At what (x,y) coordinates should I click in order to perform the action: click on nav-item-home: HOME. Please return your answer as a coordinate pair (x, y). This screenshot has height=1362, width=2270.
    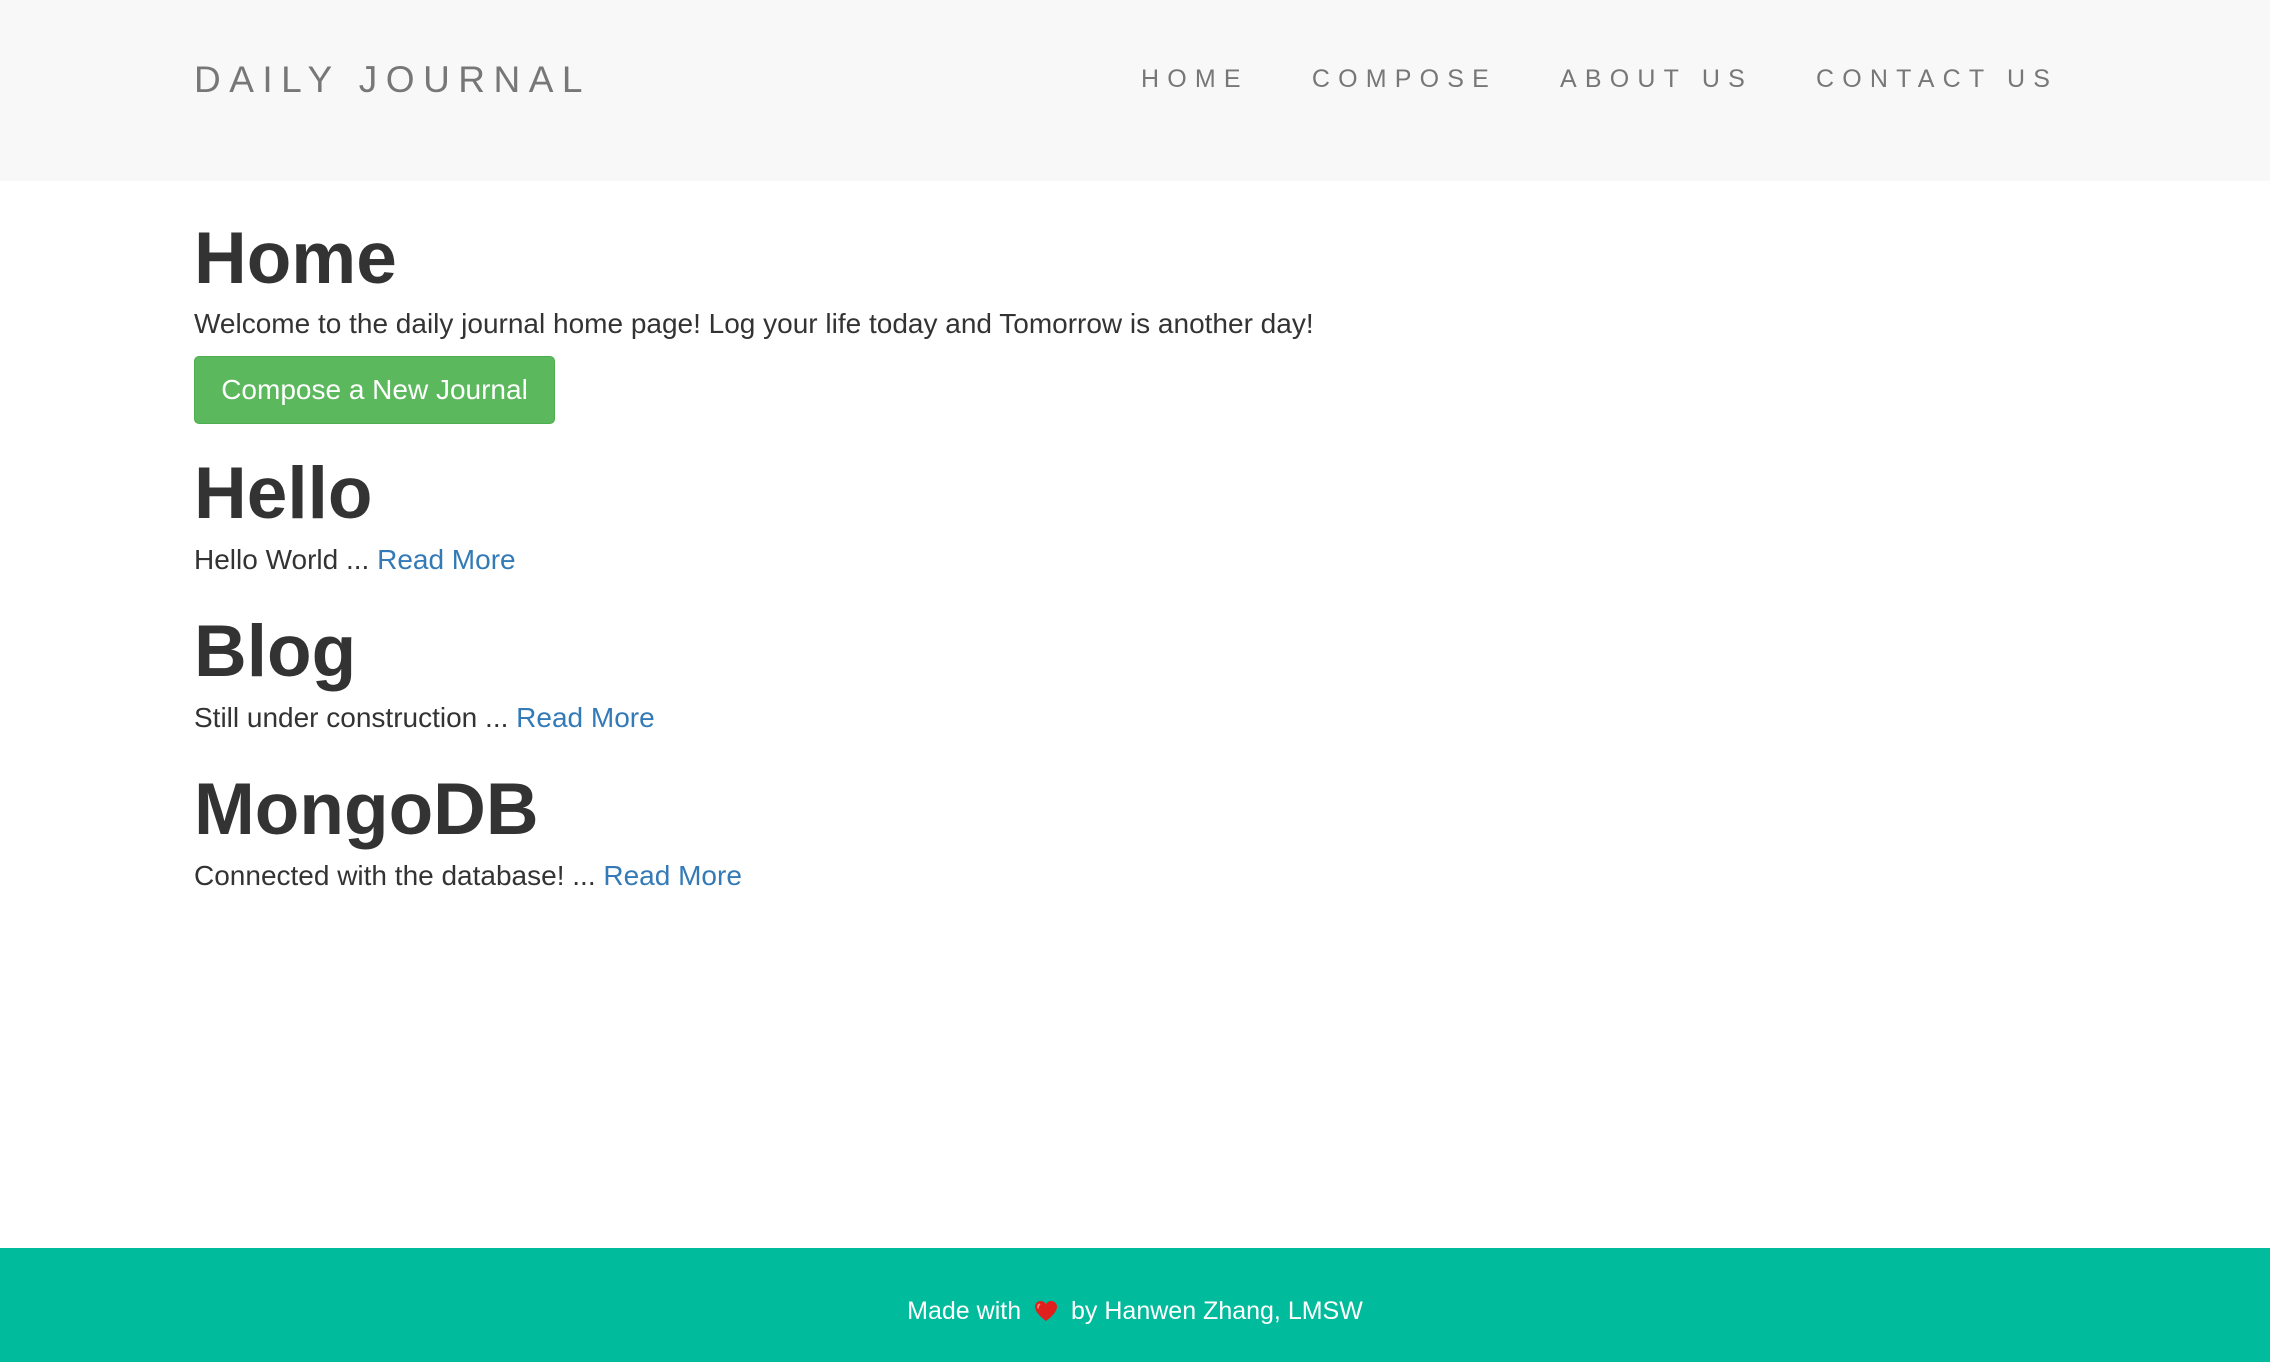
    Looking at the image, I should click on (1195, 79).